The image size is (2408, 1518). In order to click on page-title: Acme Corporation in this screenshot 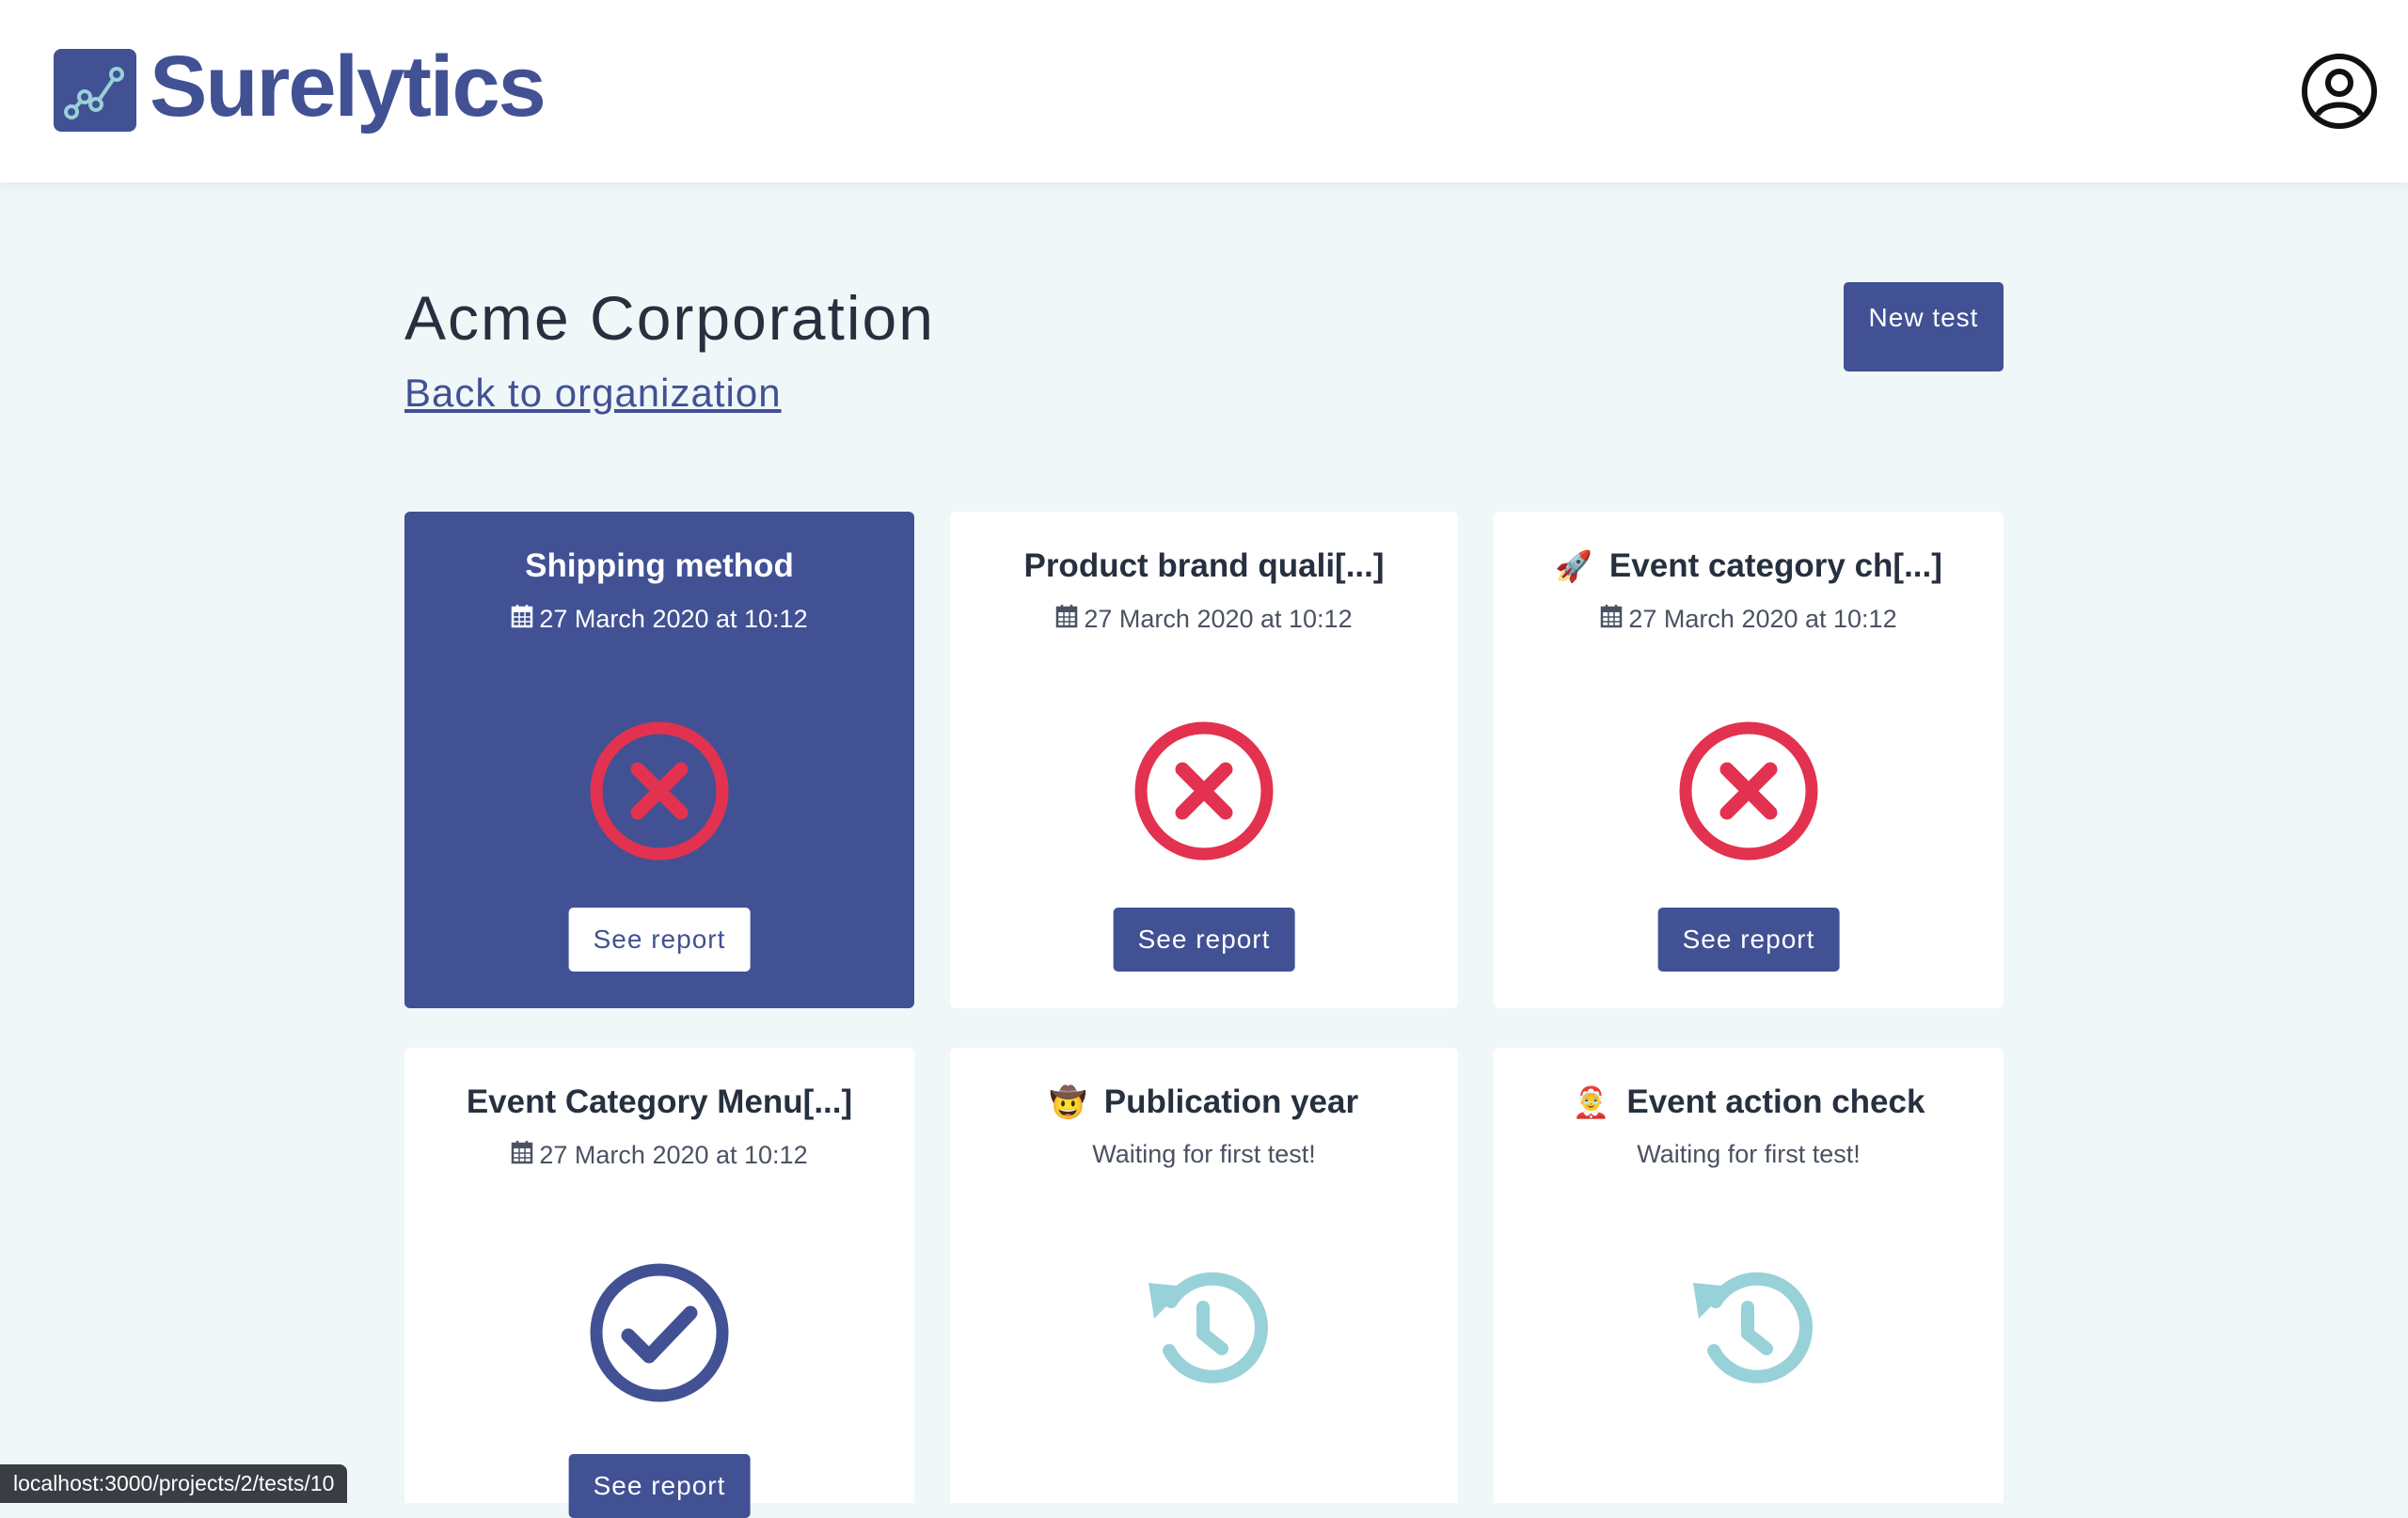, I will do `click(670, 318)`.